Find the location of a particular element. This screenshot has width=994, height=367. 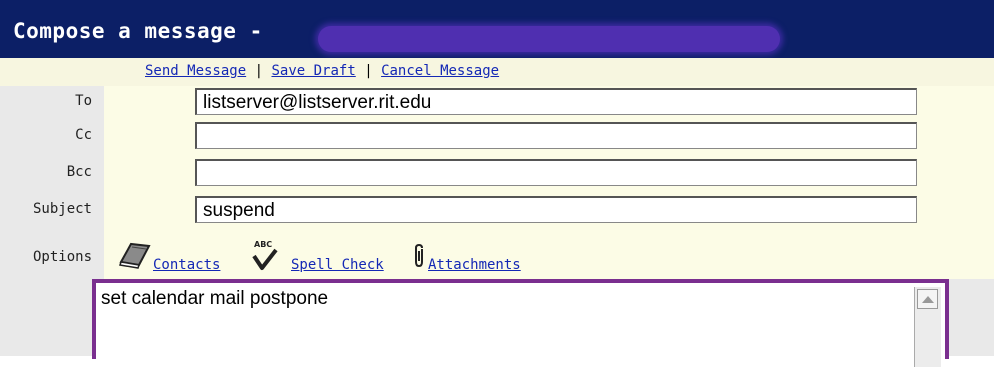

contacts-link: Contacts is located at coordinates (186, 265).